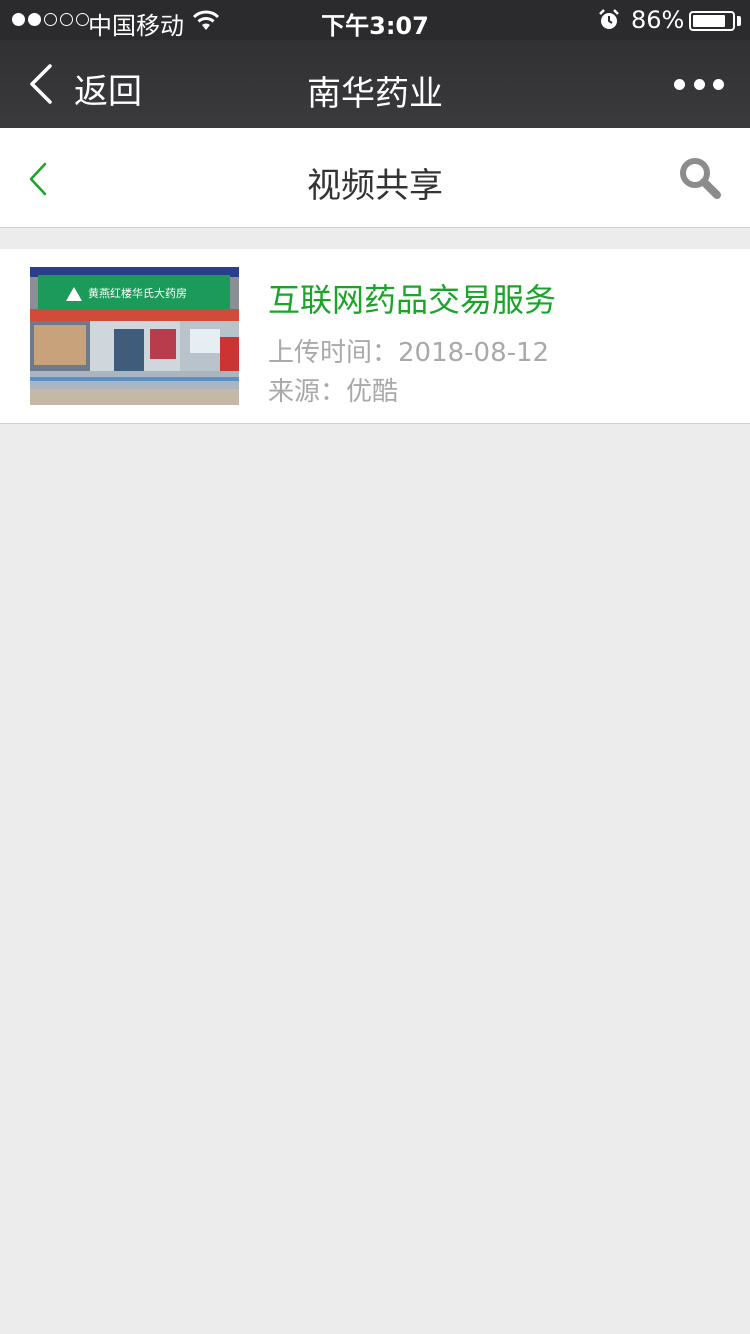 Image resolution: width=750 pixels, height=1334 pixels. I want to click on battery-tip, so click(739, 21).